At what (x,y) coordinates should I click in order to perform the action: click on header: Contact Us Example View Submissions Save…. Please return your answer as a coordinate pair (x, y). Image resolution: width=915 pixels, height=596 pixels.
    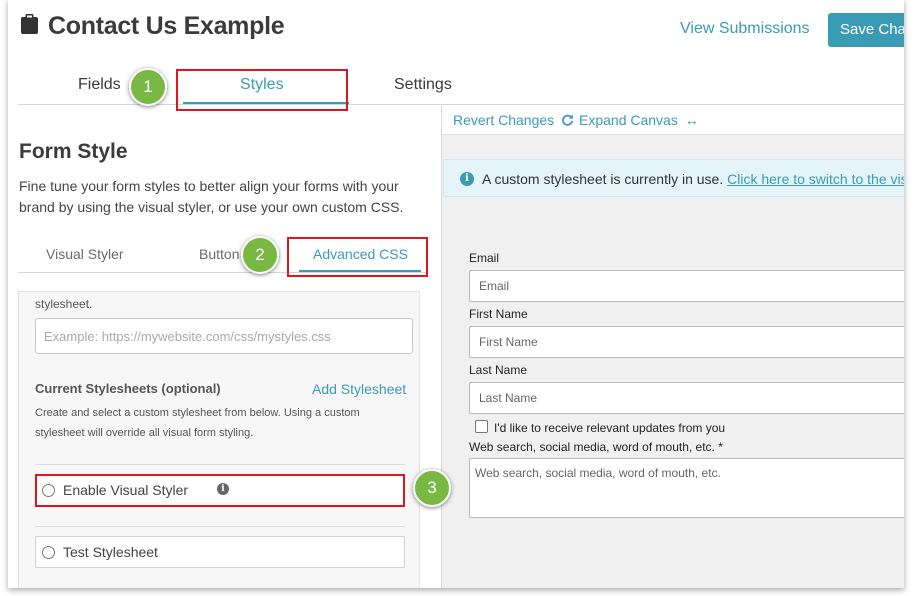
    Looking at the image, I should click on (456, 30).